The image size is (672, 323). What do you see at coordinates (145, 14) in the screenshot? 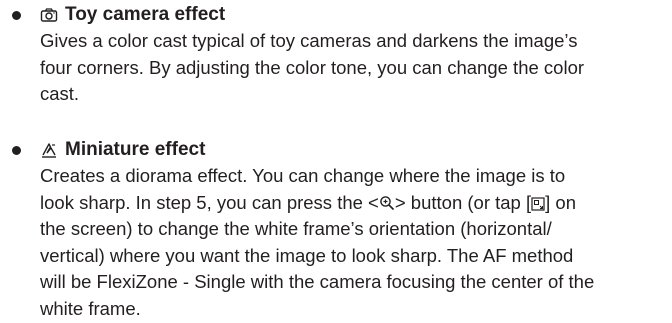
I see `item-title: Toy camera effect` at bounding box center [145, 14].